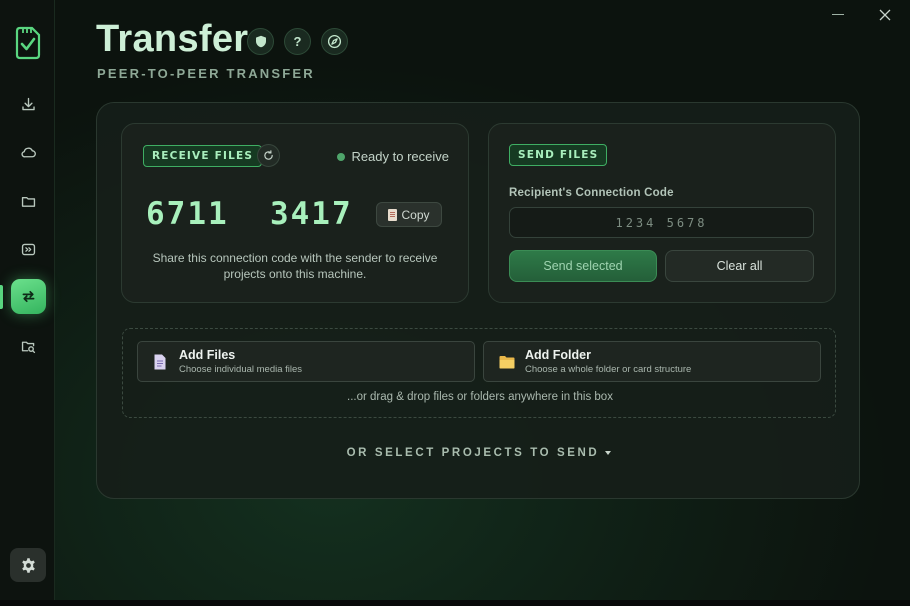 This screenshot has width=910, height=606. What do you see at coordinates (203, 156) in the screenshot?
I see `receive-files-badge: RECEIVE FILES` at bounding box center [203, 156].